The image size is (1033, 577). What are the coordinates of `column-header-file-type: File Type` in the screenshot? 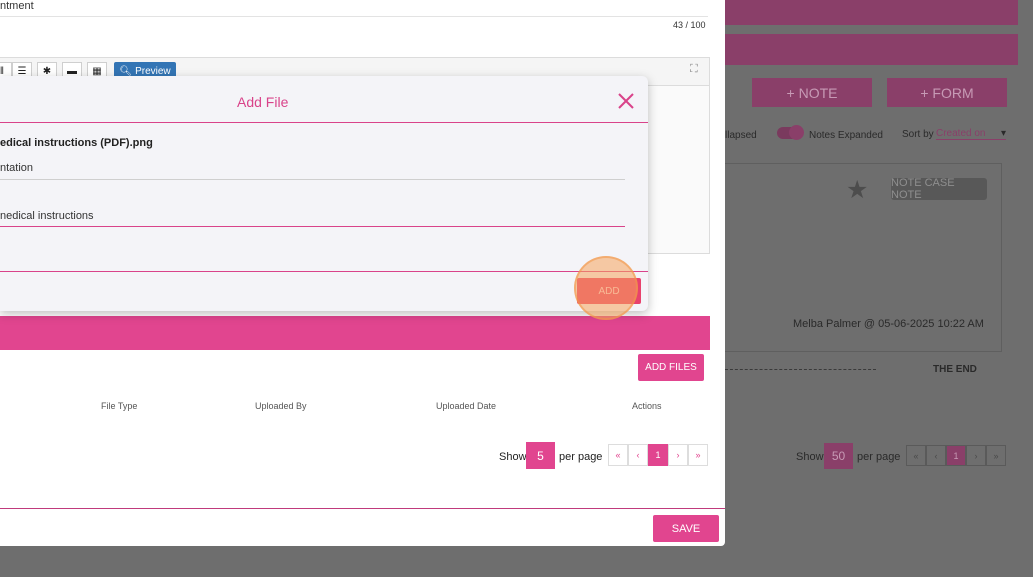 It's located at (119, 406).